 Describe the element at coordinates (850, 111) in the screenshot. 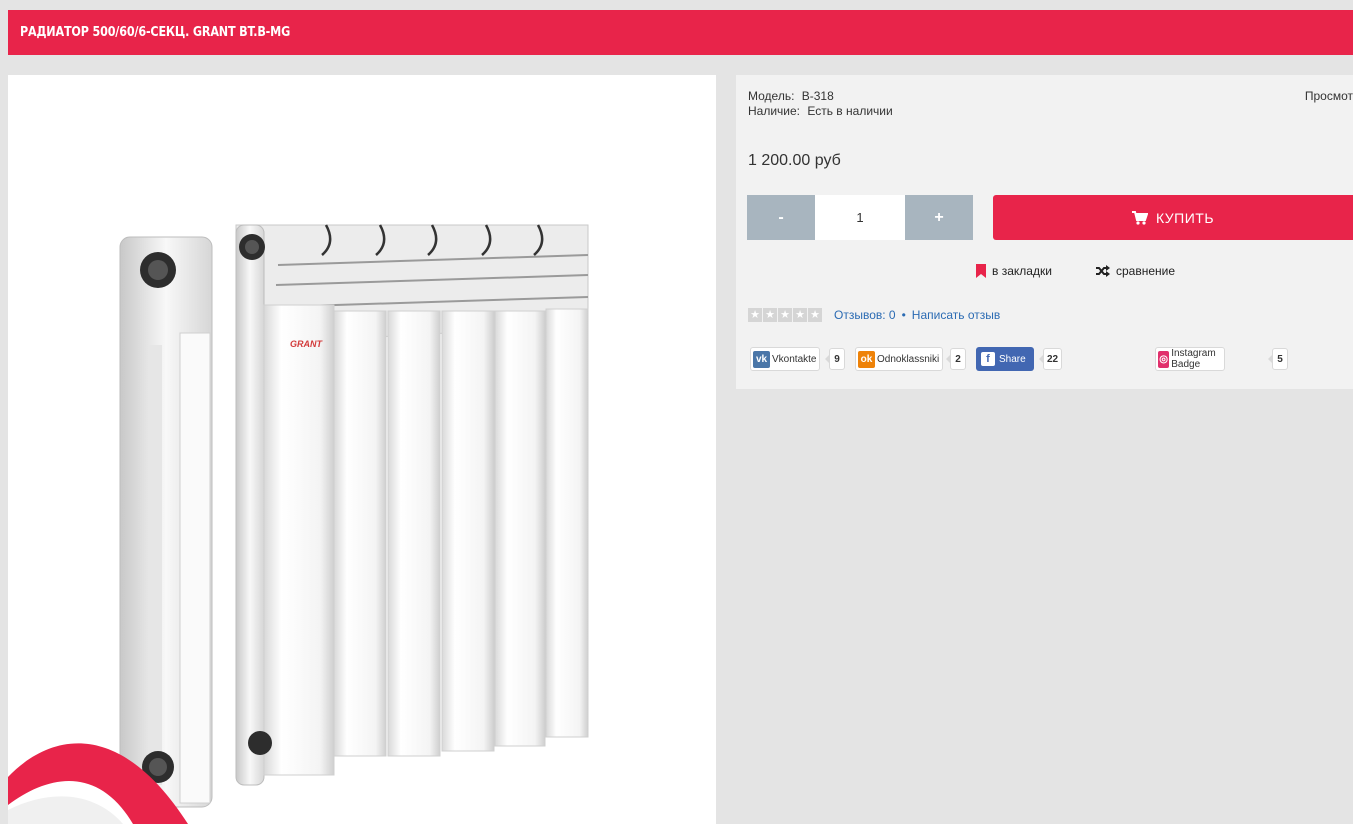

I see `availability-value: Есть в наличии` at that location.